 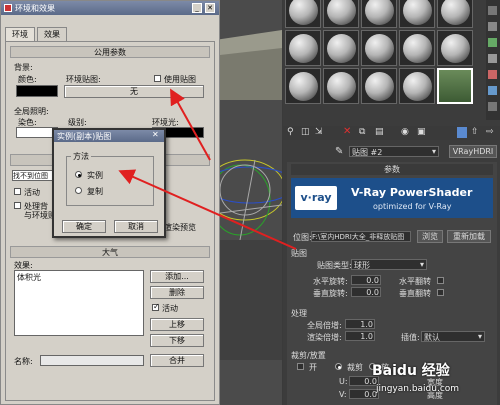 What do you see at coordinates (411, 371) in the screenshot?
I see `watermark-logo: Baidu 经验` at bounding box center [411, 371].